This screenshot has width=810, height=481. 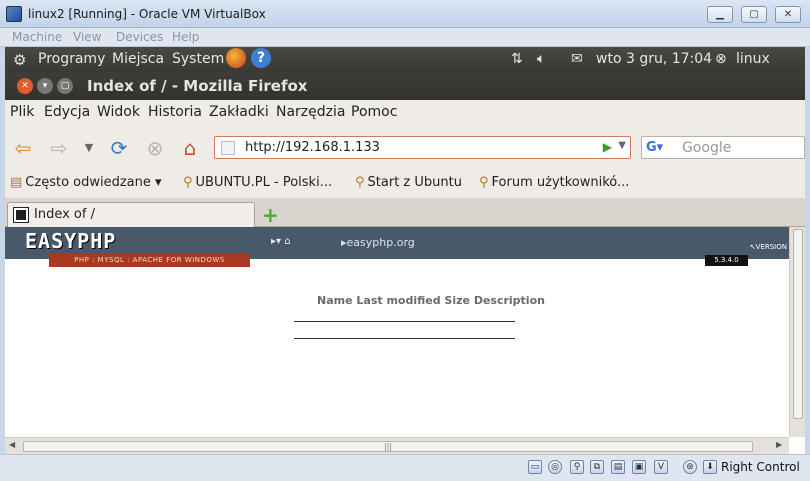 I want to click on network-adapter-icon: ⧉, so click(x=597, y=467).